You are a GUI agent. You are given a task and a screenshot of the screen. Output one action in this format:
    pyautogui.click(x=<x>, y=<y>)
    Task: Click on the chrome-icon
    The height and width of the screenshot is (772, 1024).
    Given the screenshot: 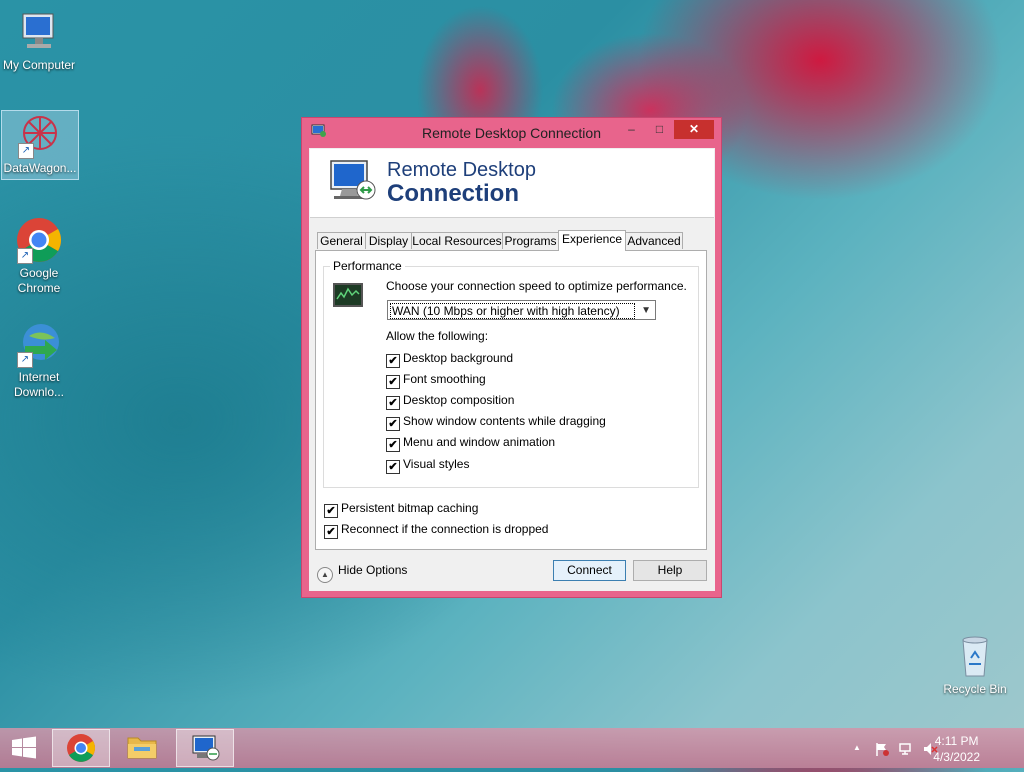 What is the action you would take?
    pyautogui.click(x=81, y=748)
    